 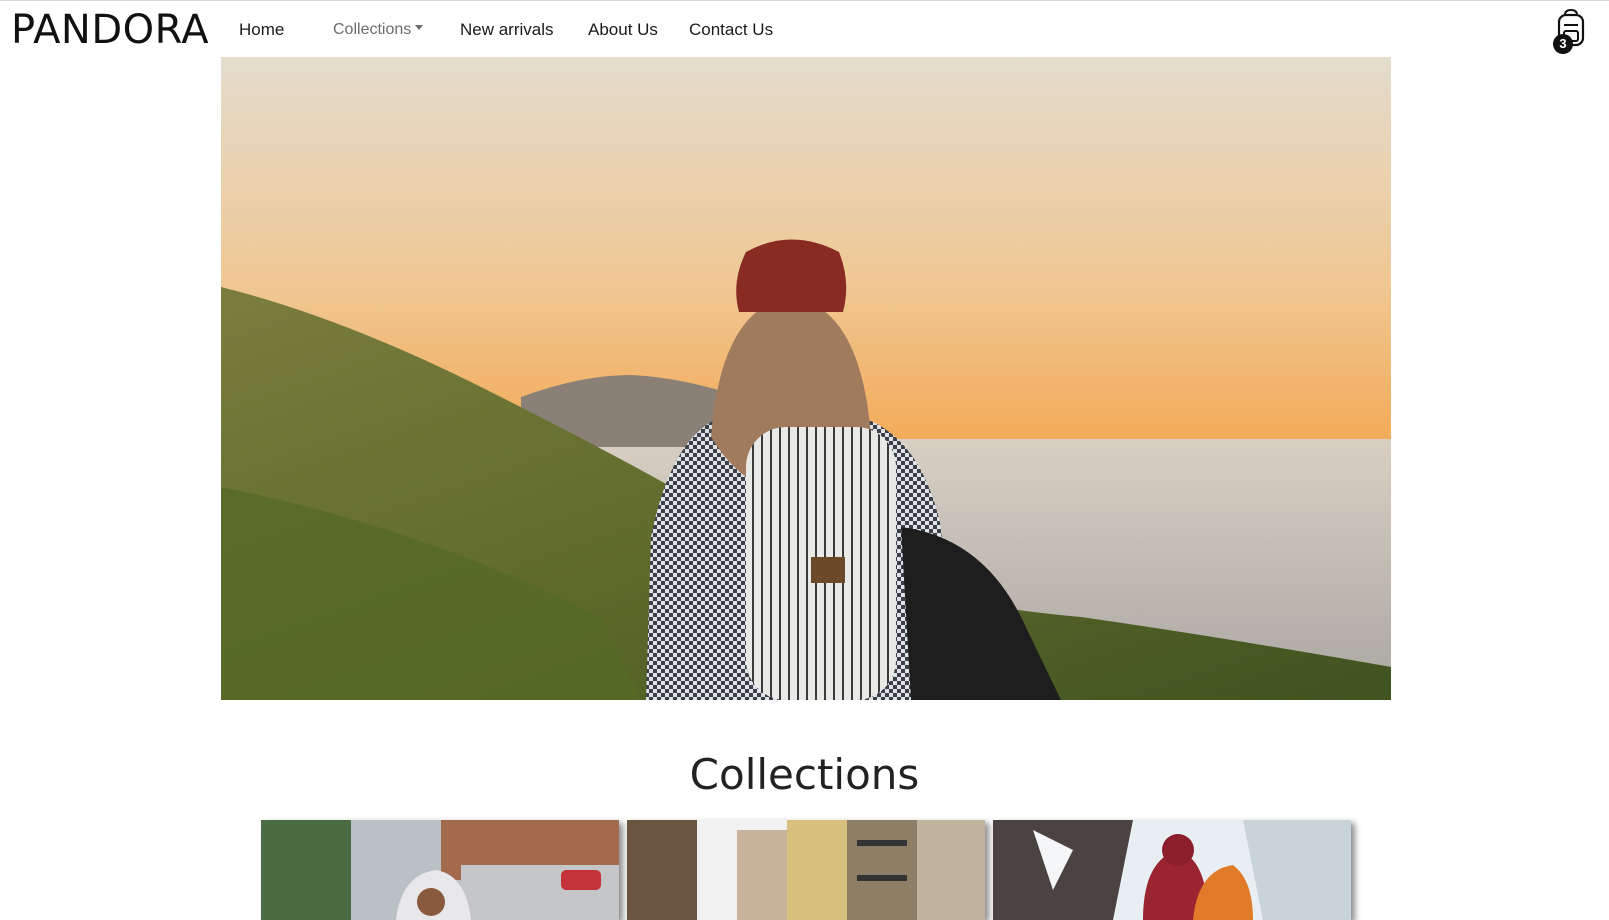 What do you see at coordinates (731, 30) in the screenshot?
I see `nav-contact-link: Contact Us` at bounding box center [731, 30].